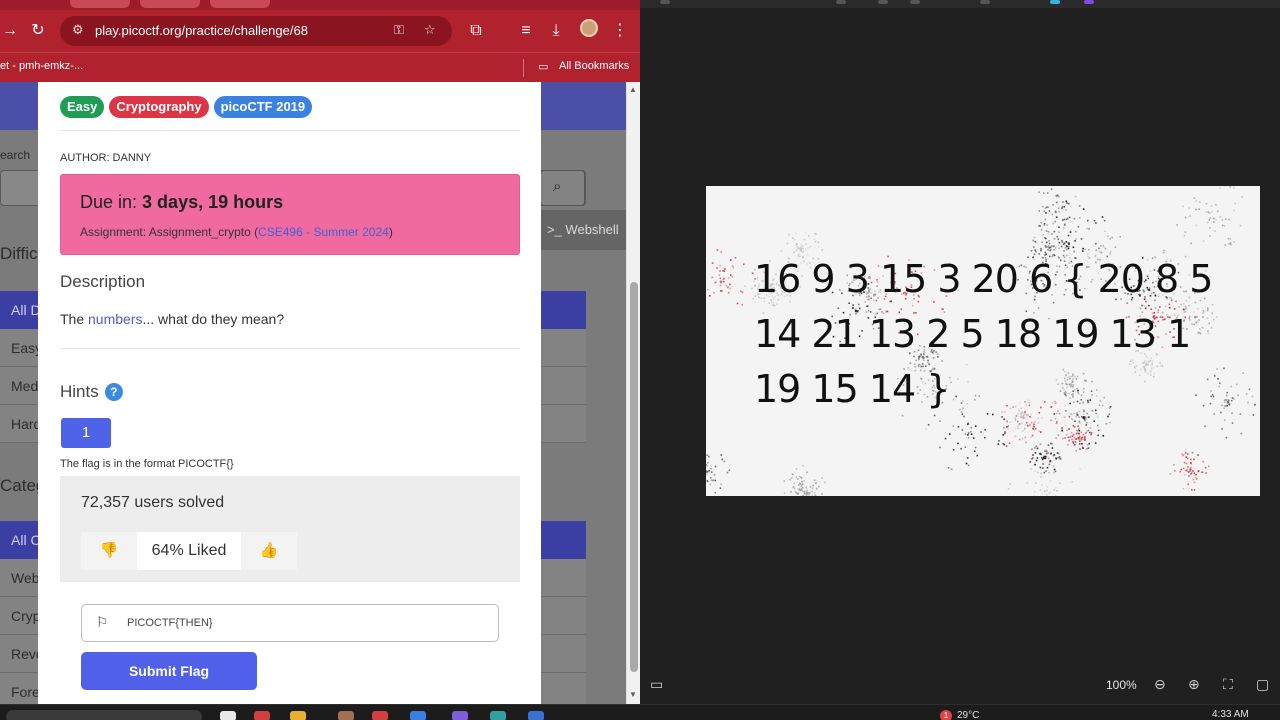  What do you see at coordinates (115, 319) in the screenshot?
I see `numbers-file-link: numbers` at bounding box center [115, 319].